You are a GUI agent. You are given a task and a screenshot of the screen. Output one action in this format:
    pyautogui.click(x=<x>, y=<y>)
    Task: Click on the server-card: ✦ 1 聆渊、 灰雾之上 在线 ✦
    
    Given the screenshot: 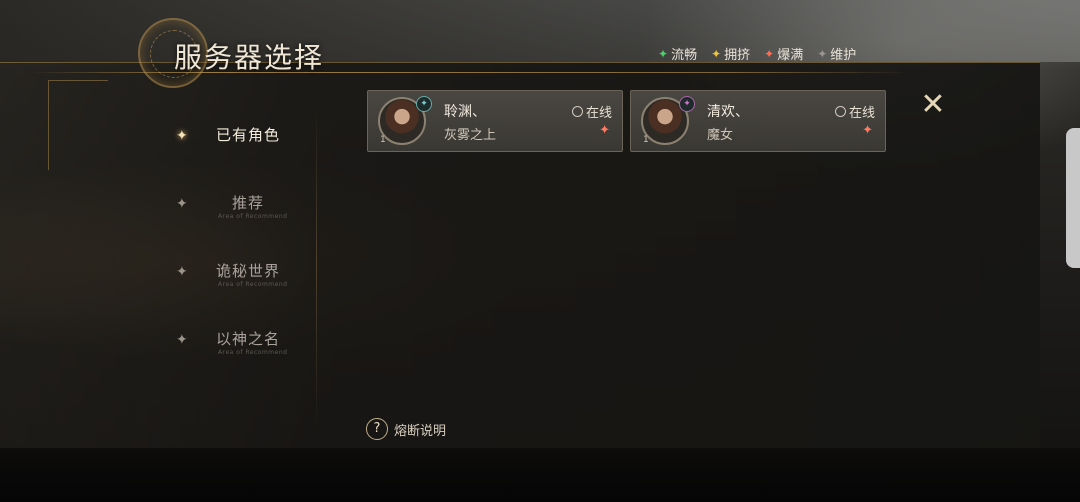 What is the action you would take?
    pyautogui.click(x=495, y=121)
    